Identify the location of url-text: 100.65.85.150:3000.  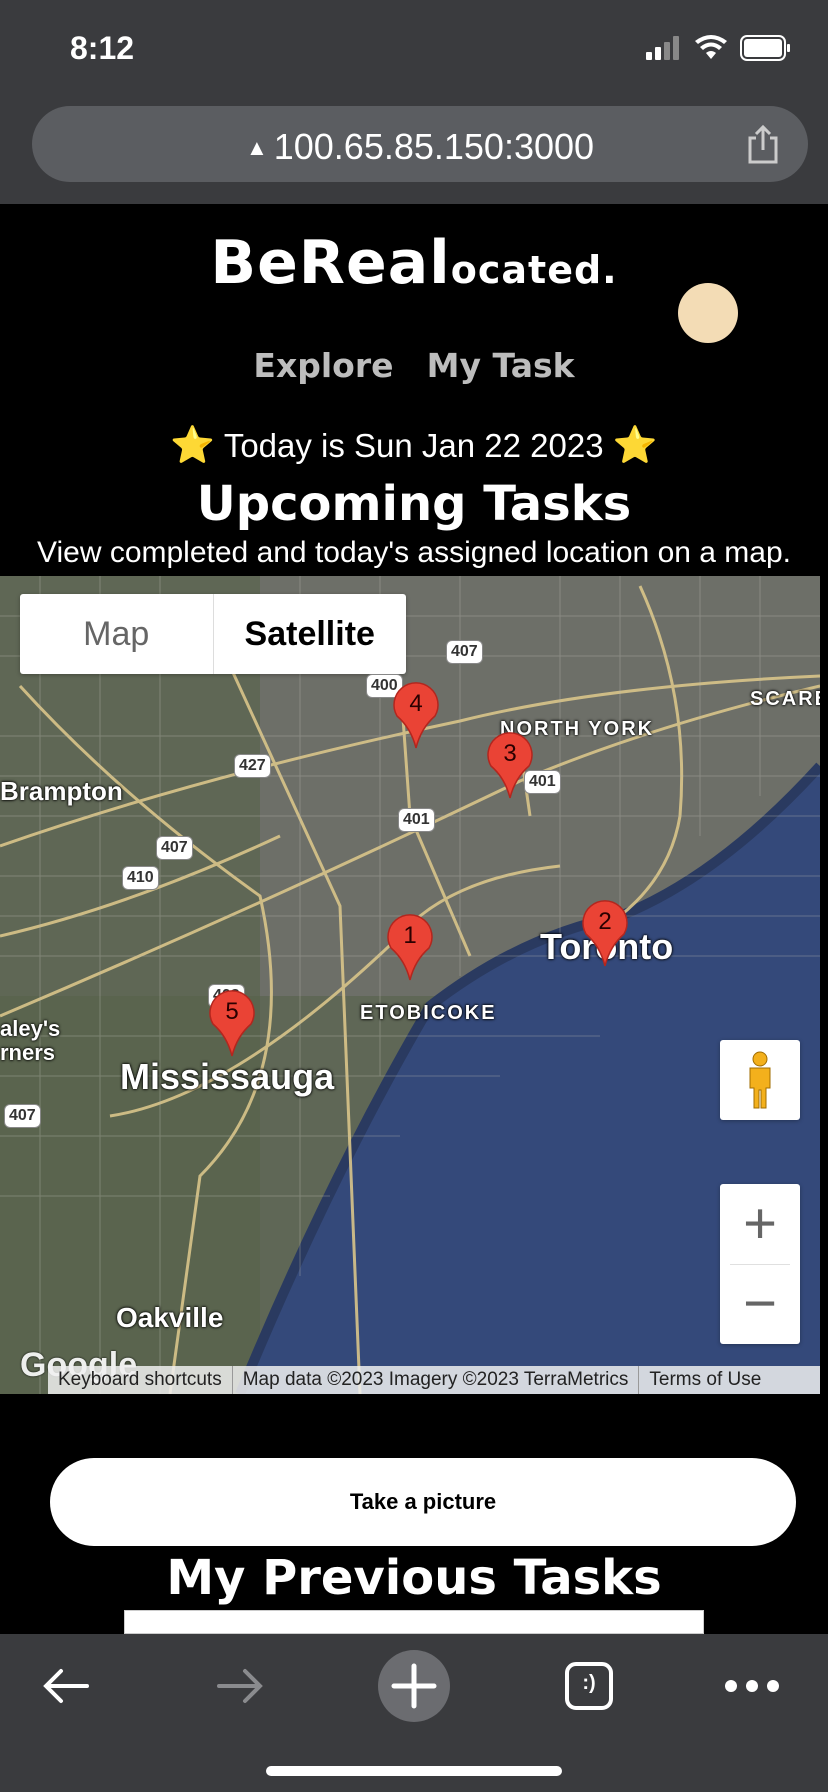
(434, 146).